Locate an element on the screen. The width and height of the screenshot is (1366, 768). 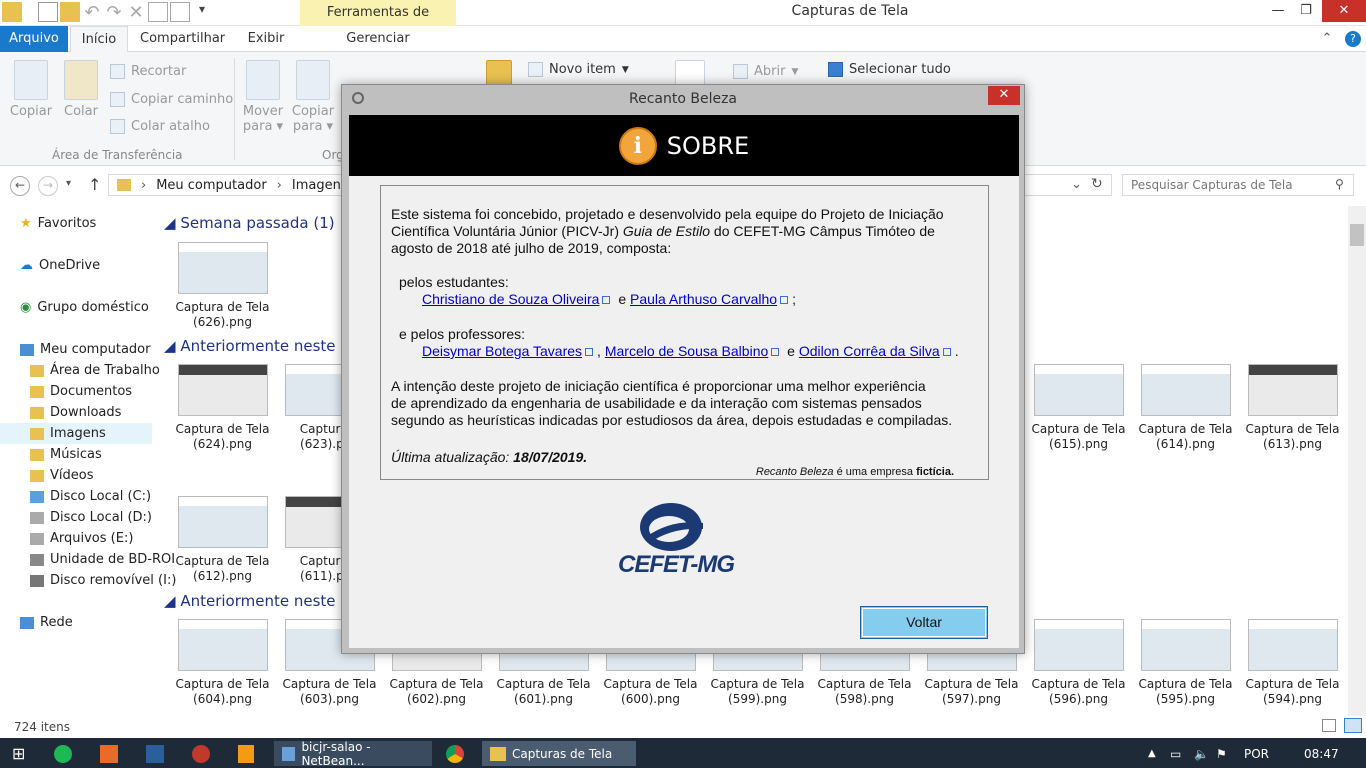
nav-computer: Meu computador is located at coordinates (85, 349).